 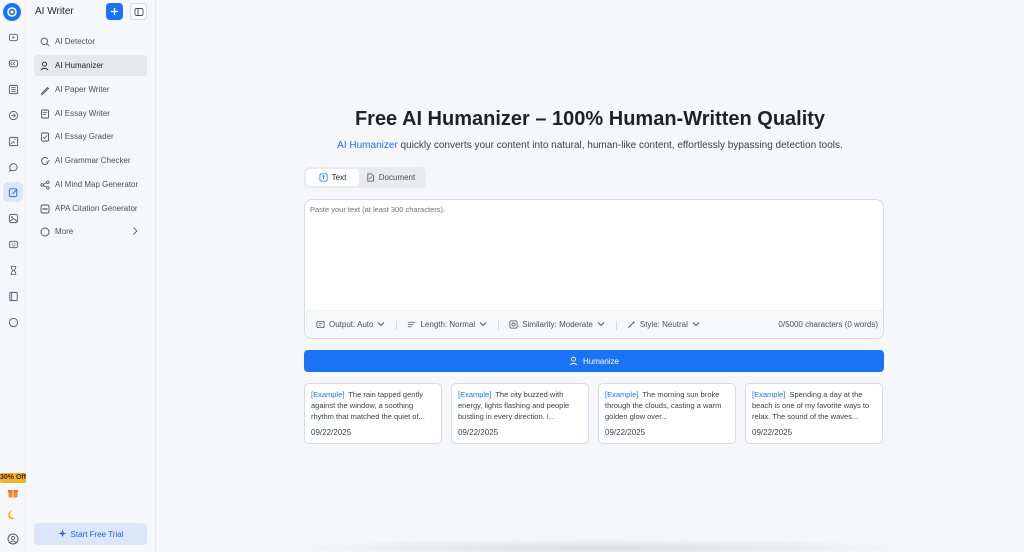 I want to click on start-free-trial-button: Start Free Trial, so click(x=90, y=534).